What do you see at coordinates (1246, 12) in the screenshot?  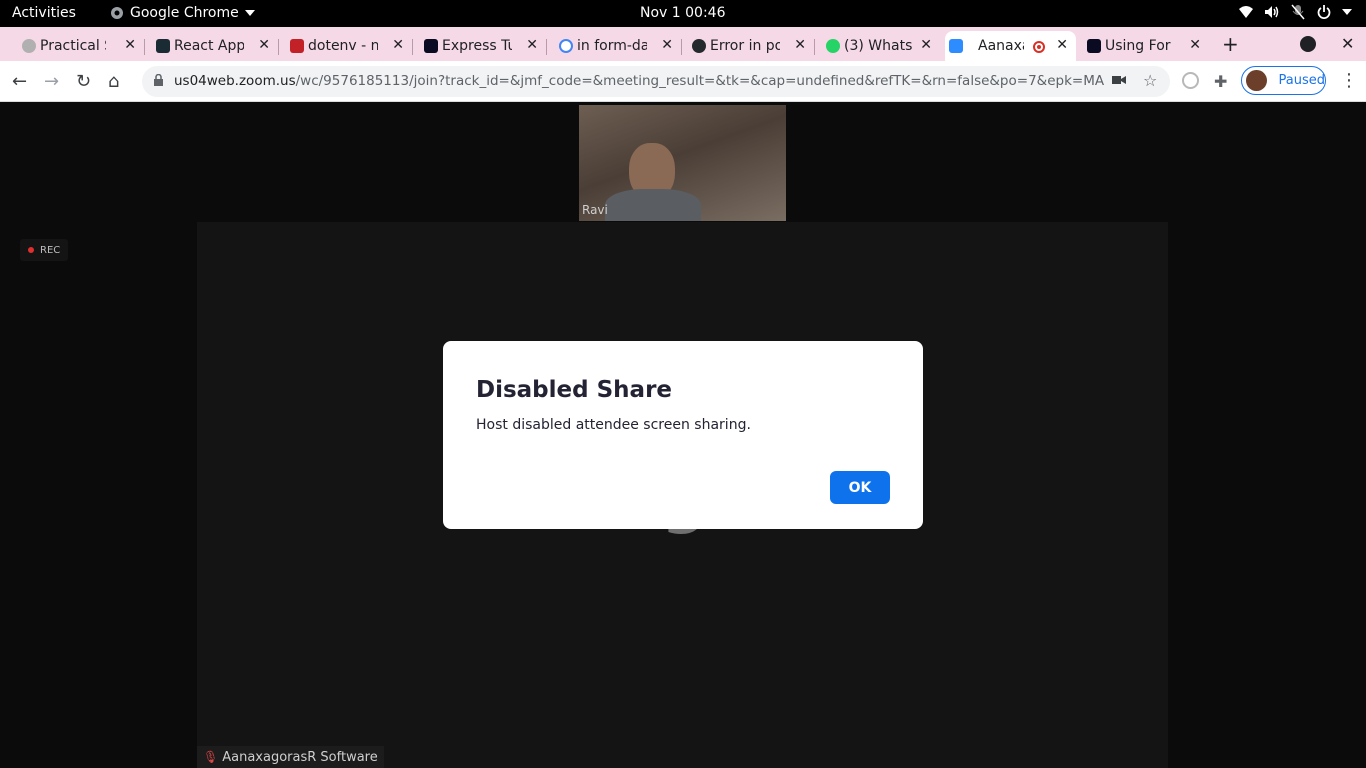 I see `wifi-icon` at bounding box center [1246, 12].